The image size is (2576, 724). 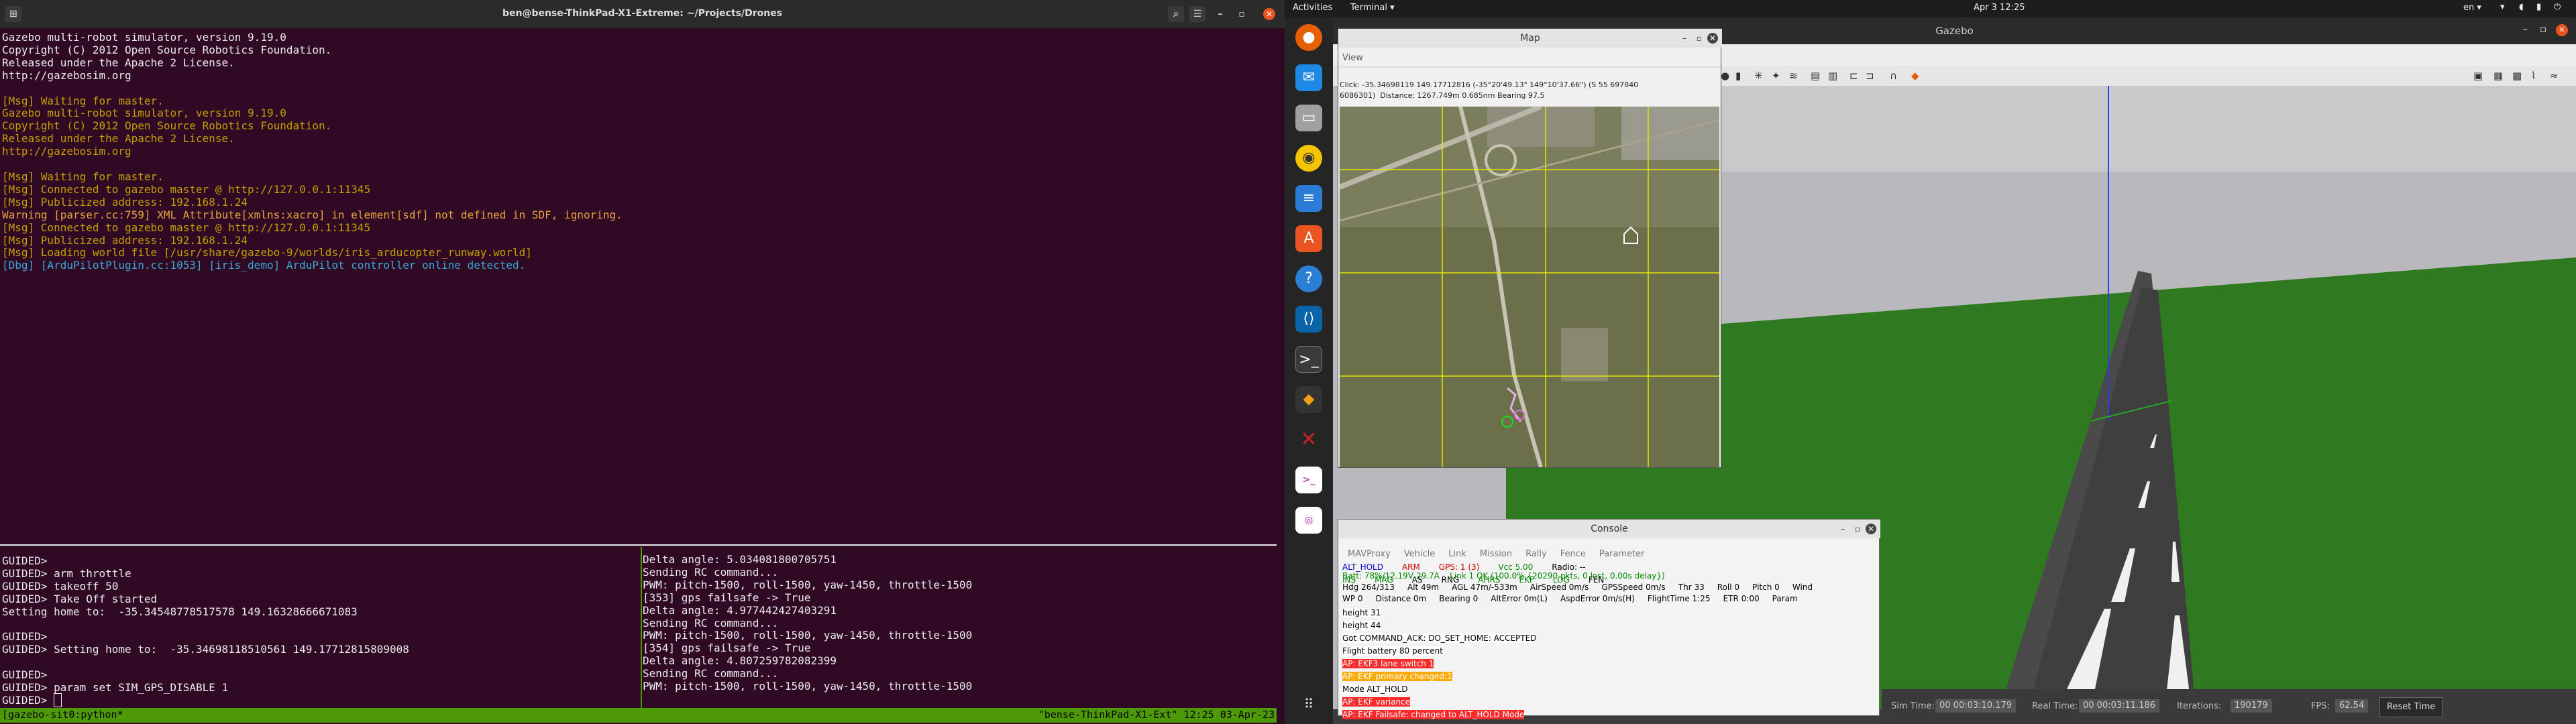 I want to click on spot-light-icon: ≋, so click(x=1793, y=76).